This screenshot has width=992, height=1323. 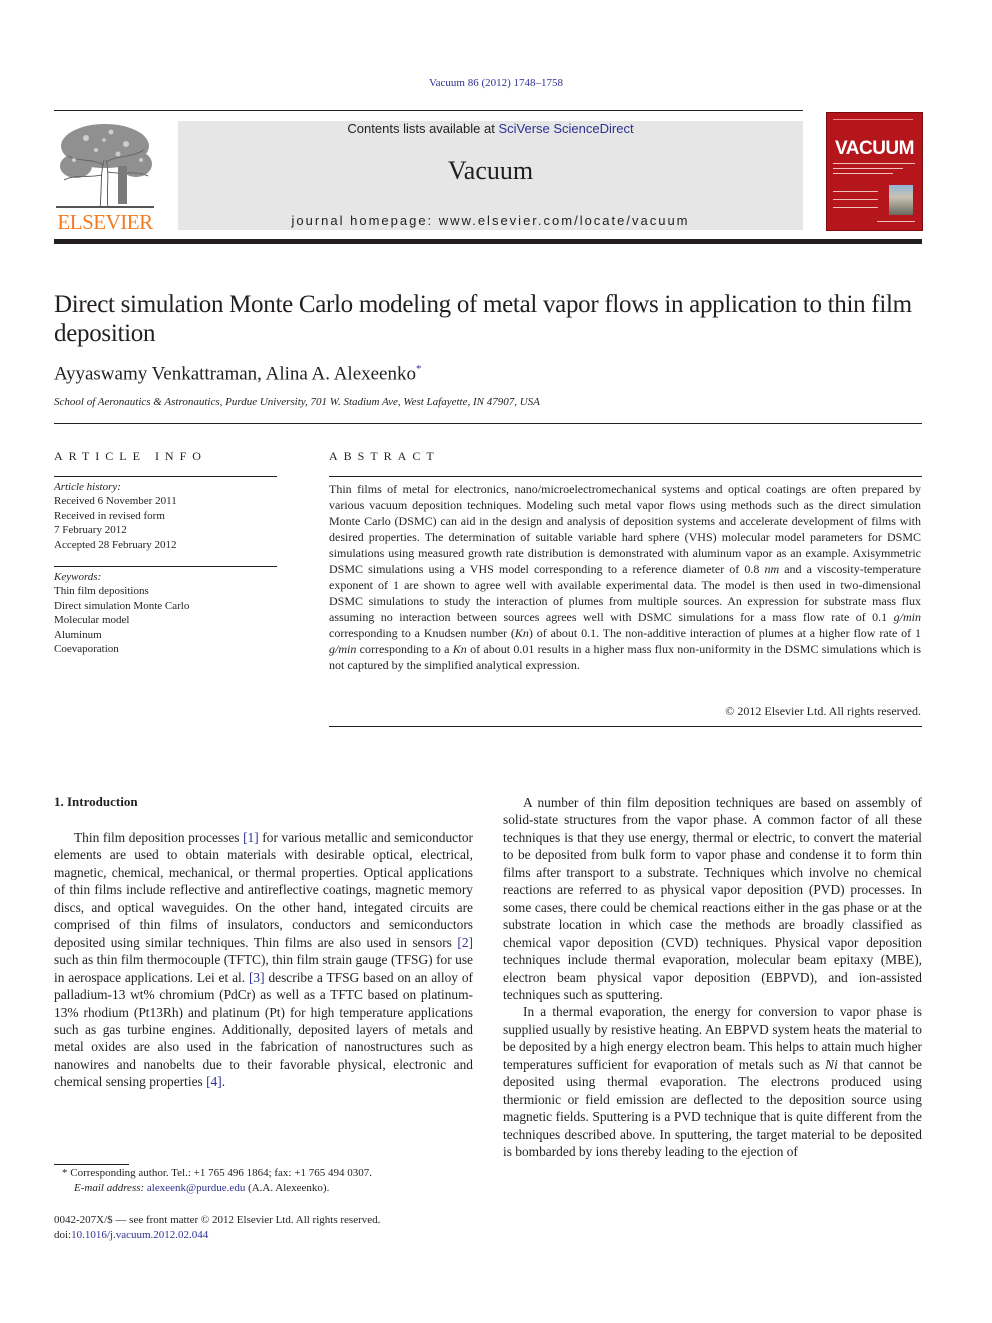 I want to click on header-rule, so click(x=428, y=110).